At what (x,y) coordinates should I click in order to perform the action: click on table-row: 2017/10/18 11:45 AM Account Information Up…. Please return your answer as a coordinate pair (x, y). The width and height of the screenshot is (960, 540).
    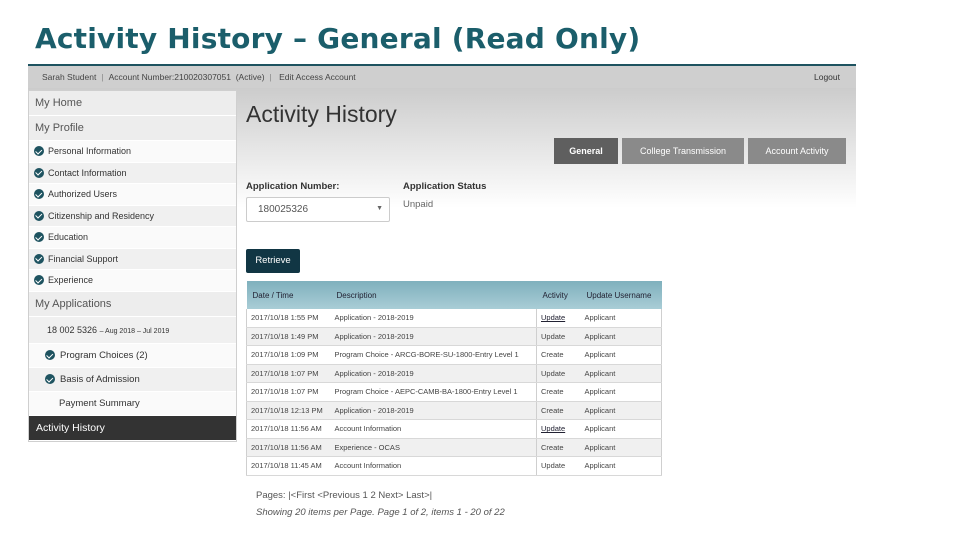
    Looking at the image, I should click on (454, 466).